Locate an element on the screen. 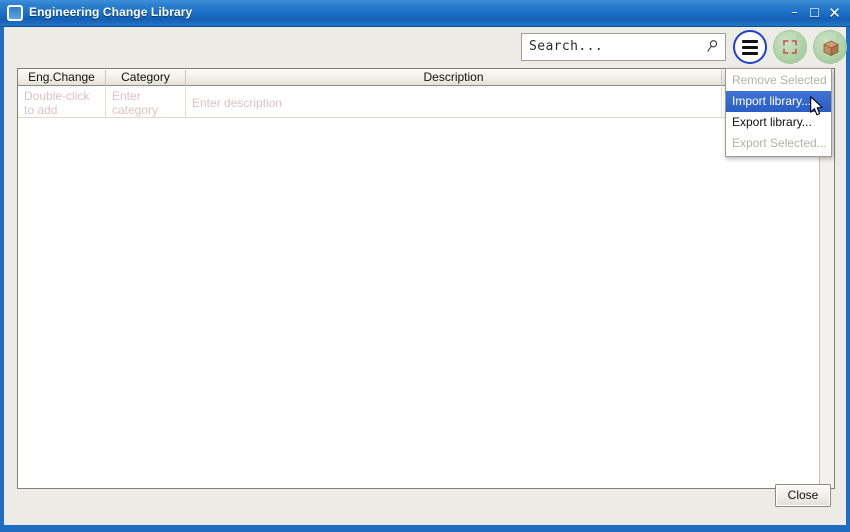 The image size is (850, 532). window-title: Engineering Change Library is located at coordinates (111, 12).